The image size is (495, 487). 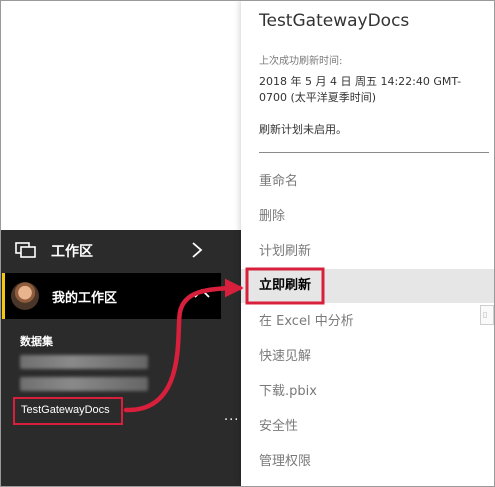 What do you see at coordinates (197, 250) in the screenshot?
I see `chevron-right-icon` at bounding box center [197, 250].